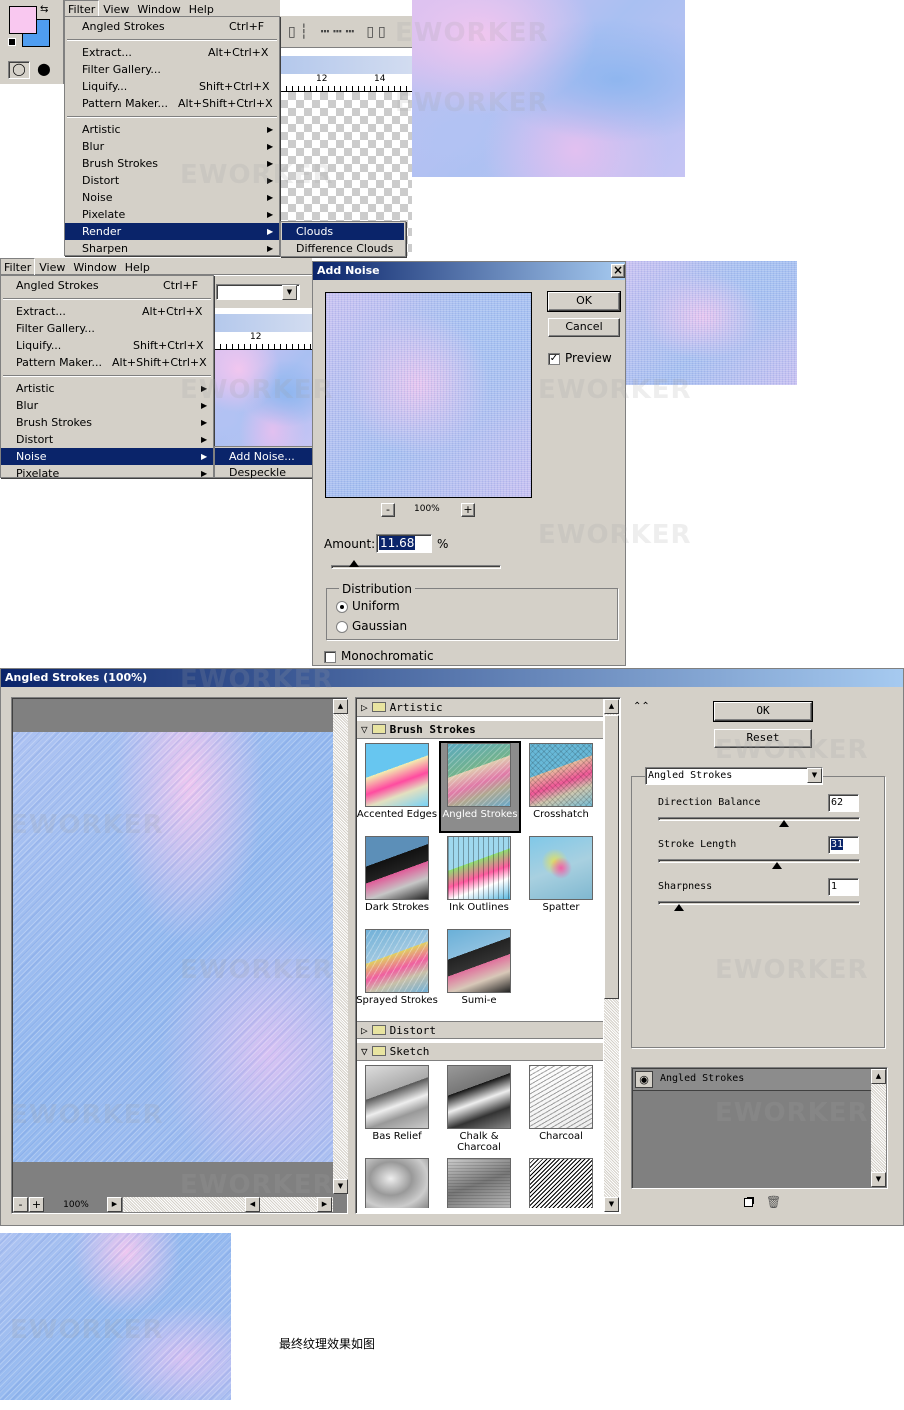 Image resolution: width=904 pixels, height=1410 pixels. Describe the element at coordinates (397, 1183) in the screenshot. I see `thumb-chrome` at that location.